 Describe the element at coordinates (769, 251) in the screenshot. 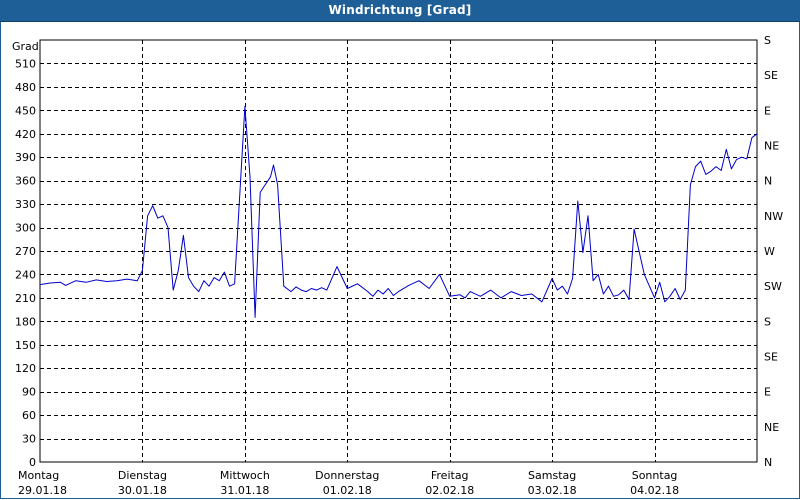

I see `right-axis-label: W` at that location.